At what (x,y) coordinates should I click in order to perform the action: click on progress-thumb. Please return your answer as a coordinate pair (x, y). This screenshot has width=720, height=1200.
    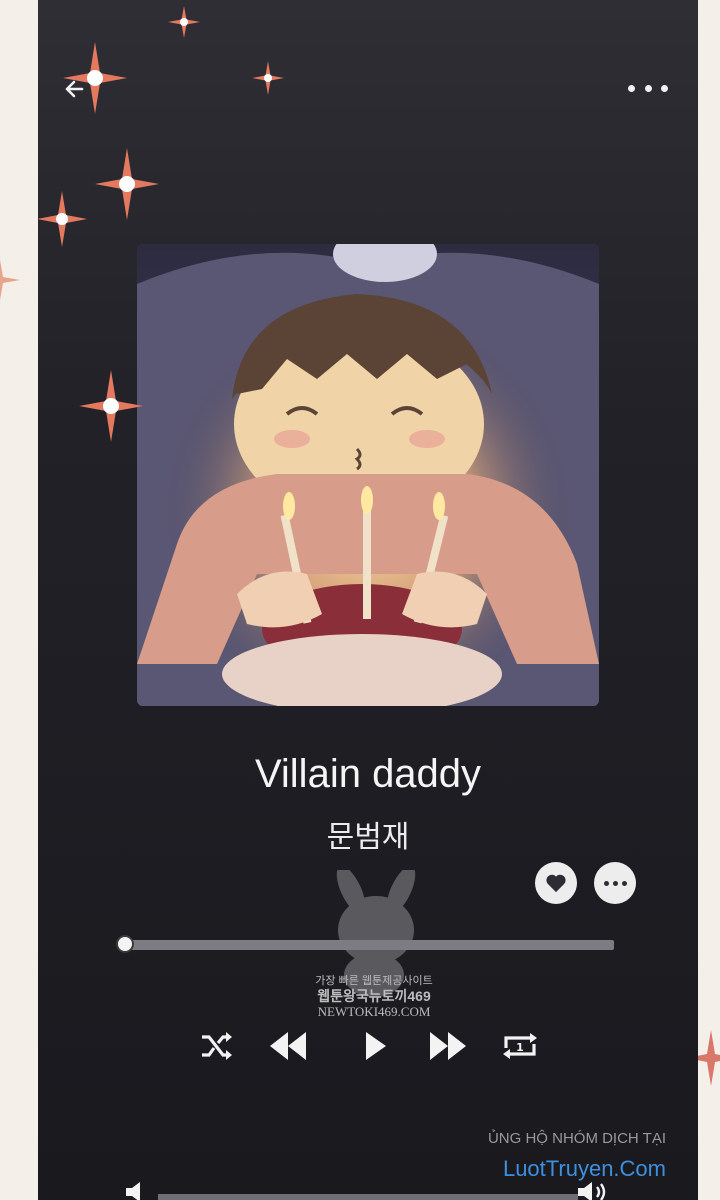
    Looking at the image, I should click on (125, 944).